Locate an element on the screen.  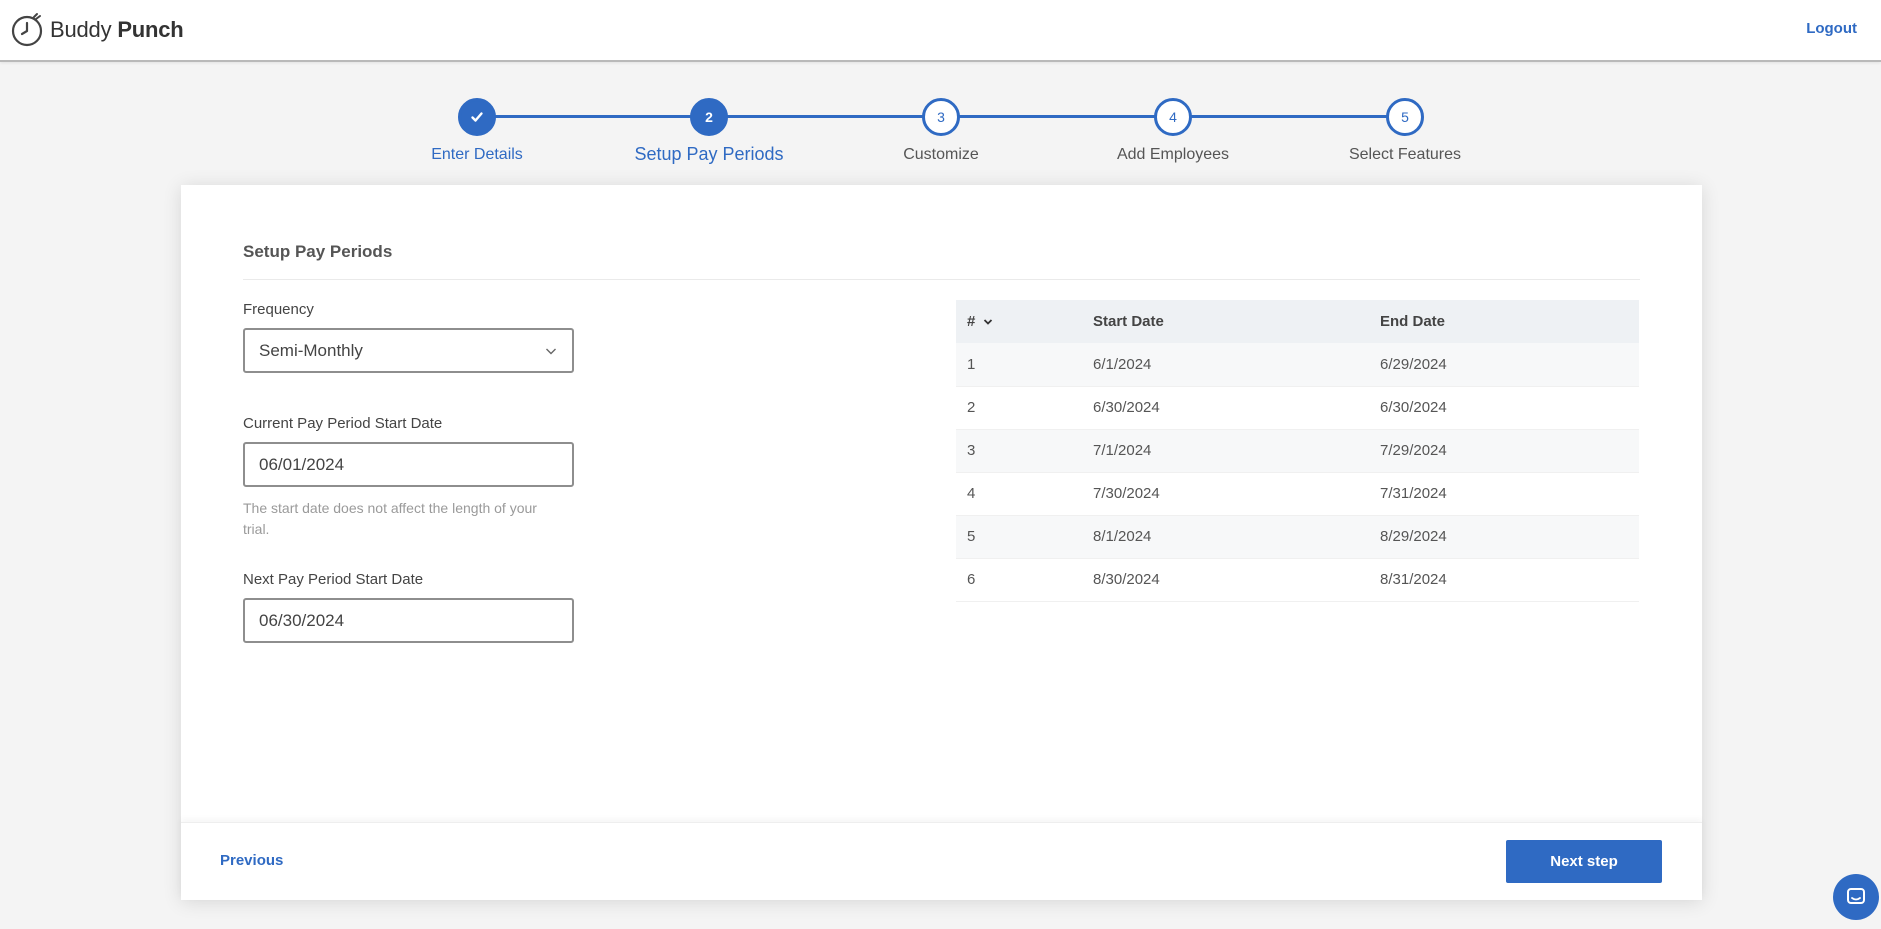
row-start-date: 6/30/2024 is located at coordinates (1225, 408).